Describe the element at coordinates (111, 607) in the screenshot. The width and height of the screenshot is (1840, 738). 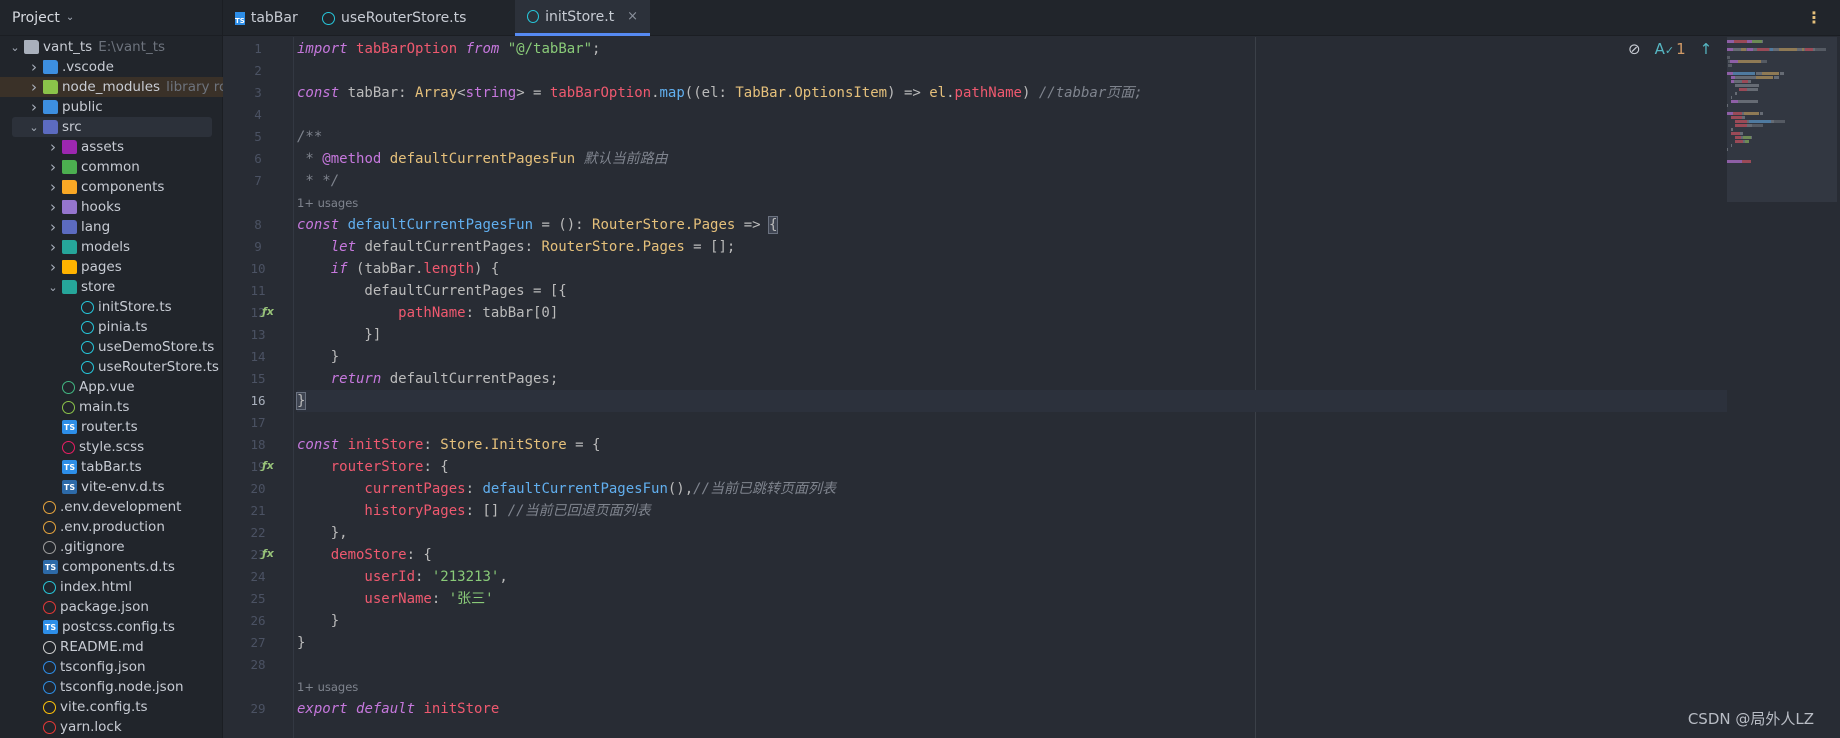
I see `tree-item: package.json` at that location.